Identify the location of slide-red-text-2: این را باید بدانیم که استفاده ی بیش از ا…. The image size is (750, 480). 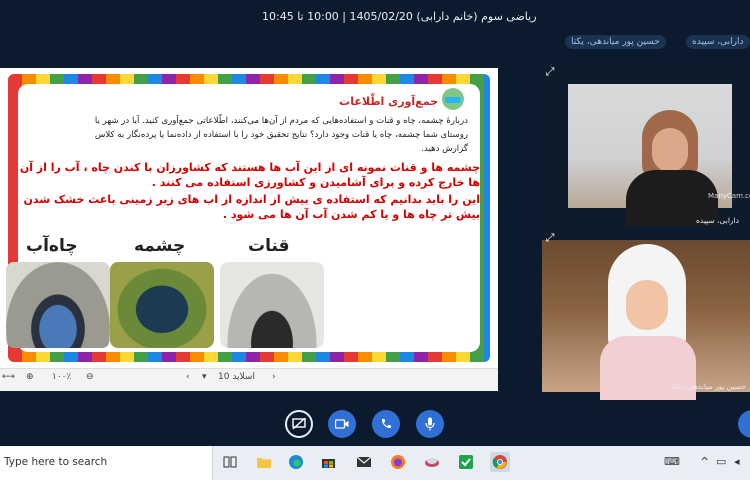
(251, 207).